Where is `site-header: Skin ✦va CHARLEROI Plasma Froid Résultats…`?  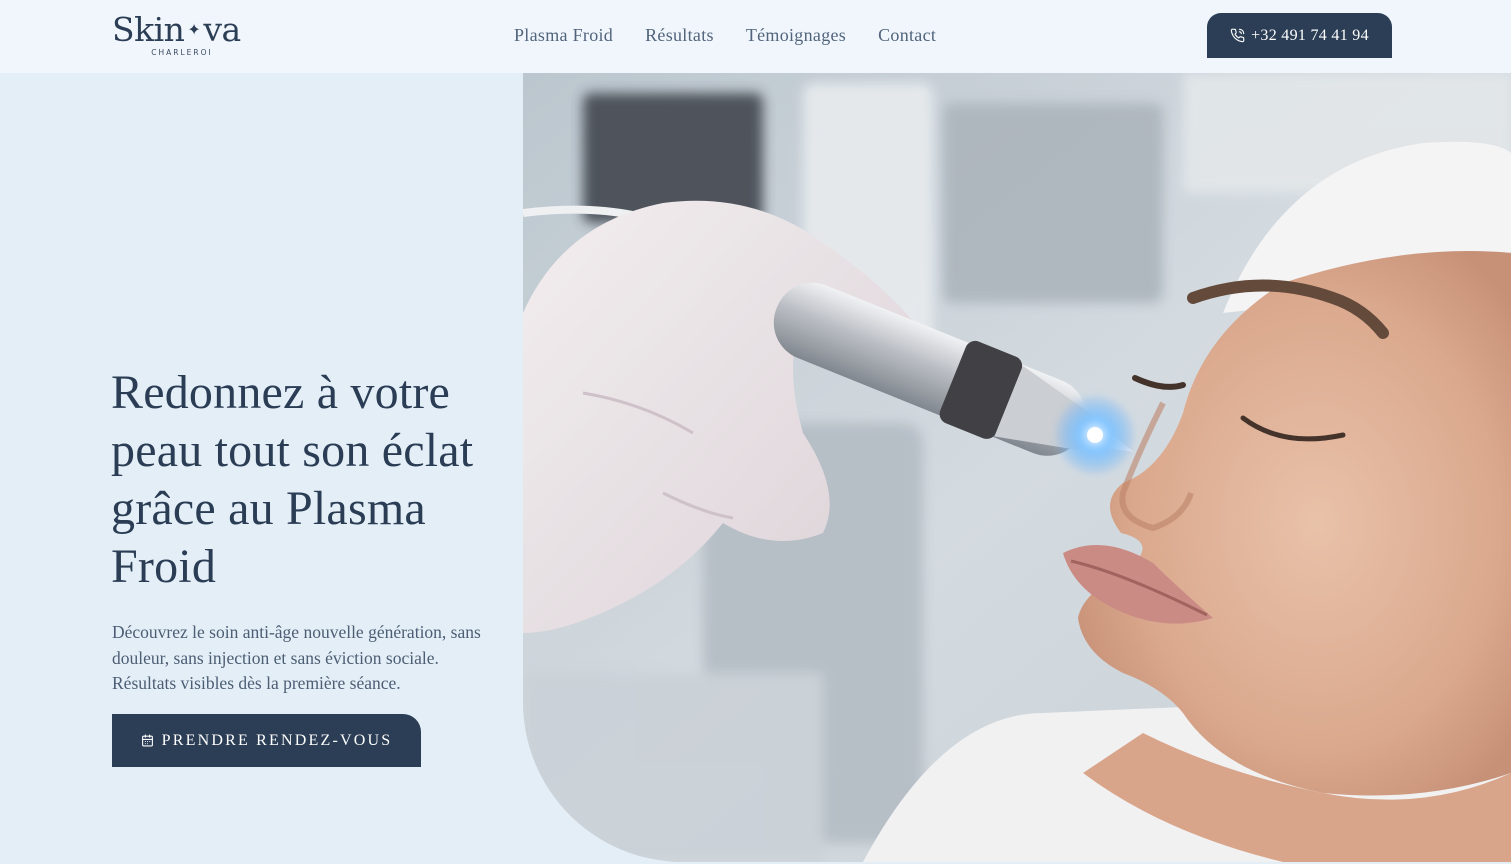
site-header: Skin ✦va CHARLEROI Plasma Froid Résultats… is located at coordinates (755, 36).